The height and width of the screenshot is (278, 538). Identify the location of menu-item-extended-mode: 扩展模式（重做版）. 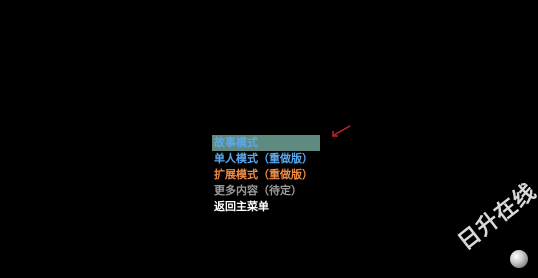
(268, 175).